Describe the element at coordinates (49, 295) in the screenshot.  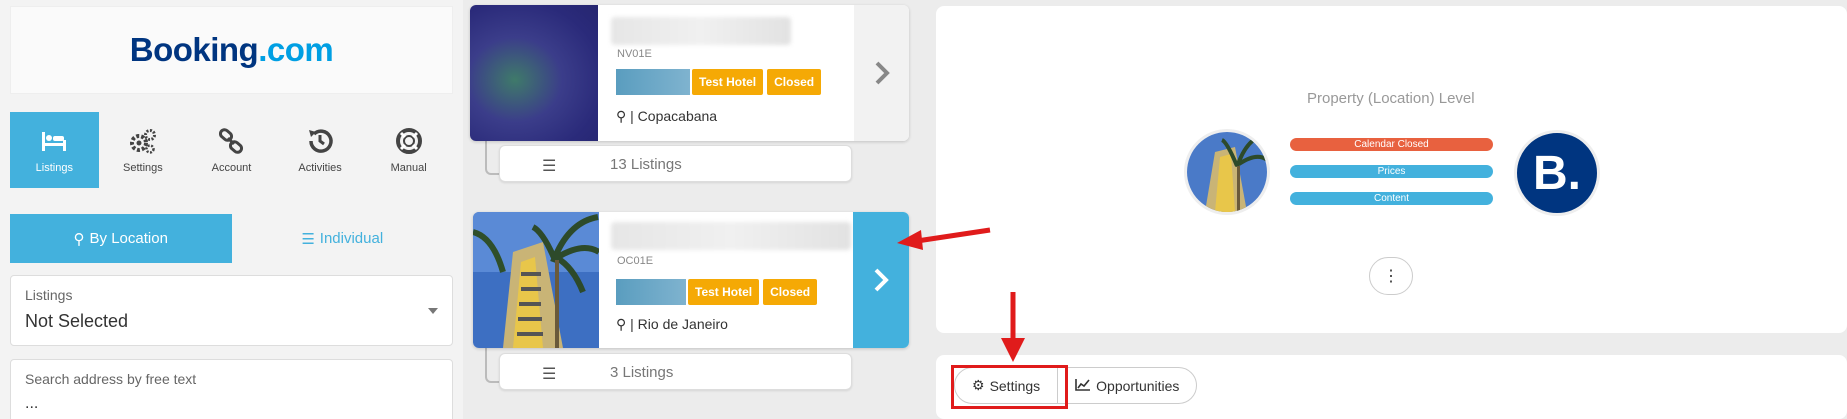
I see `listings-select-label: Listings` at that location.